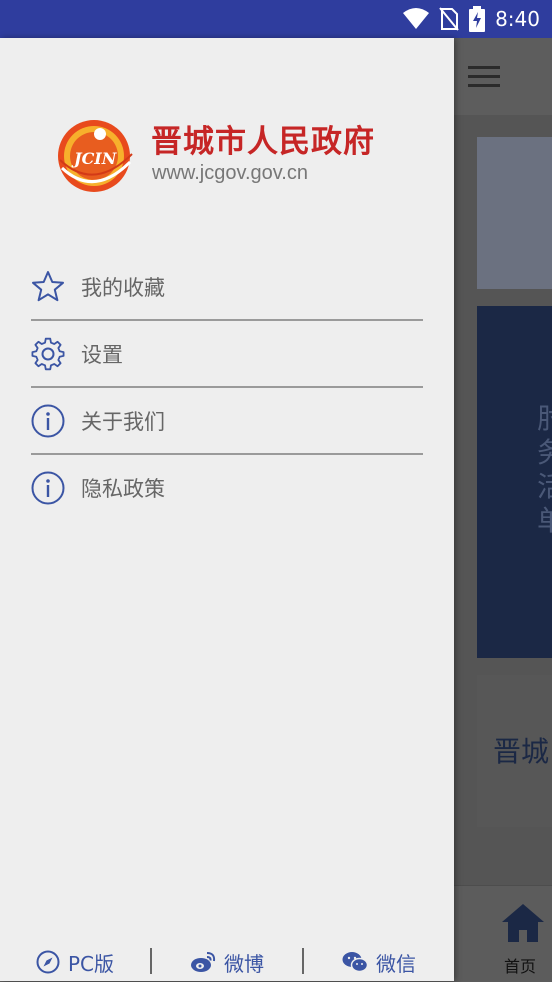  Describe the element at coordinates (523, 923) in the screenshot. I see `home-icon` at that location.